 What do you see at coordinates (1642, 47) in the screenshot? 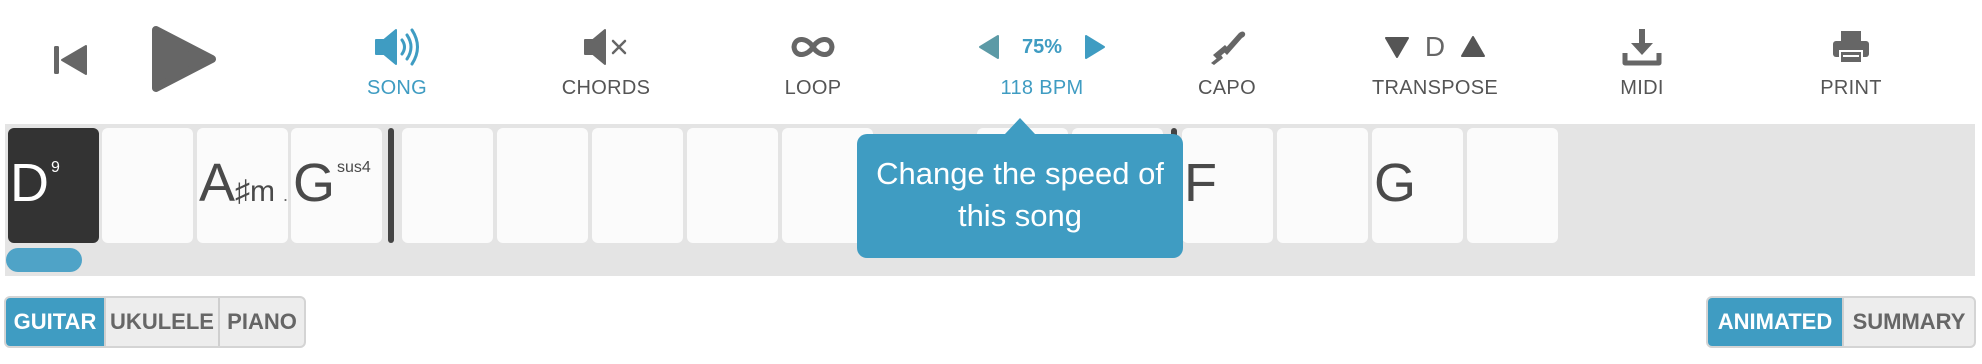
I see `download-icon` at bounding box center [1642, 47].